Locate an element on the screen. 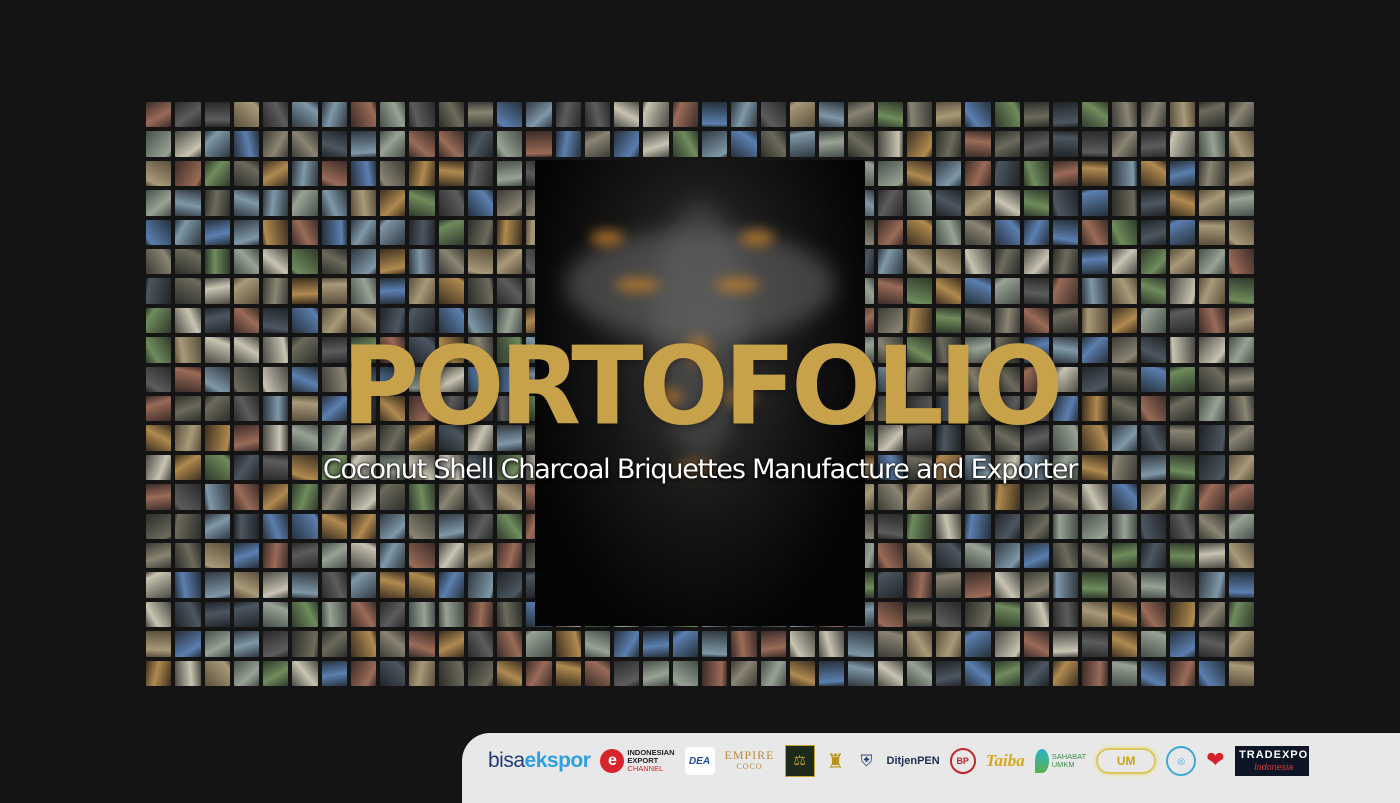 The width and height of the screenshot is (1400, 803). bisaekspor-logo-part1: bisa is located at coordinates (506, 760).